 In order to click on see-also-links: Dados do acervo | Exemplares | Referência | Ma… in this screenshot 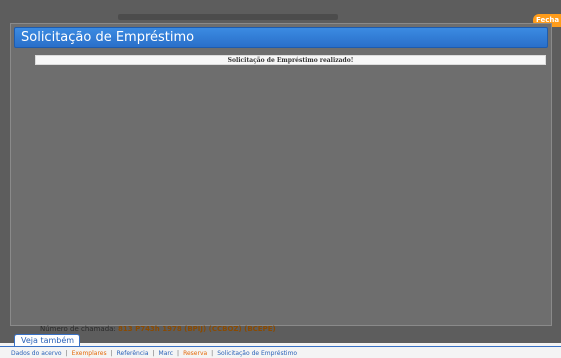, I will do `click(154, 354)`.